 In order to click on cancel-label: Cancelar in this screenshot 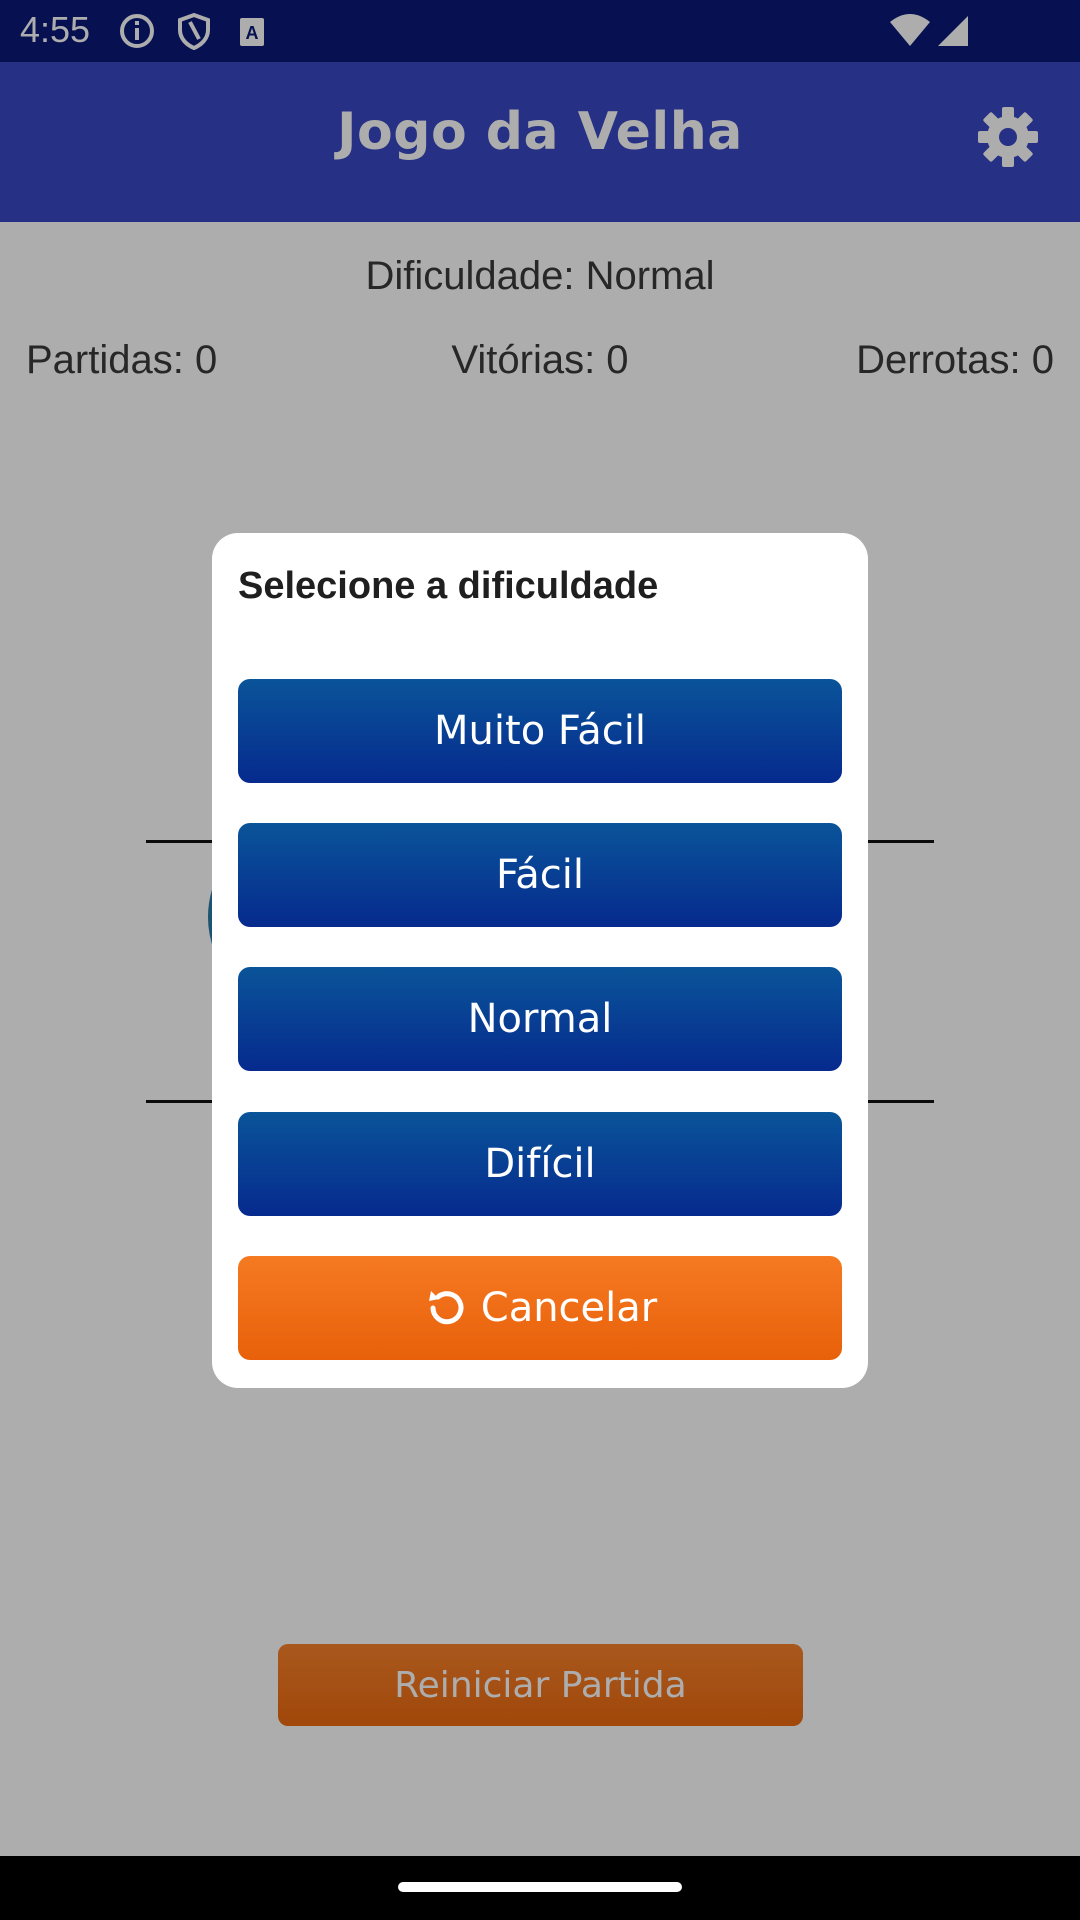, I will do `click(569, 1308)`.